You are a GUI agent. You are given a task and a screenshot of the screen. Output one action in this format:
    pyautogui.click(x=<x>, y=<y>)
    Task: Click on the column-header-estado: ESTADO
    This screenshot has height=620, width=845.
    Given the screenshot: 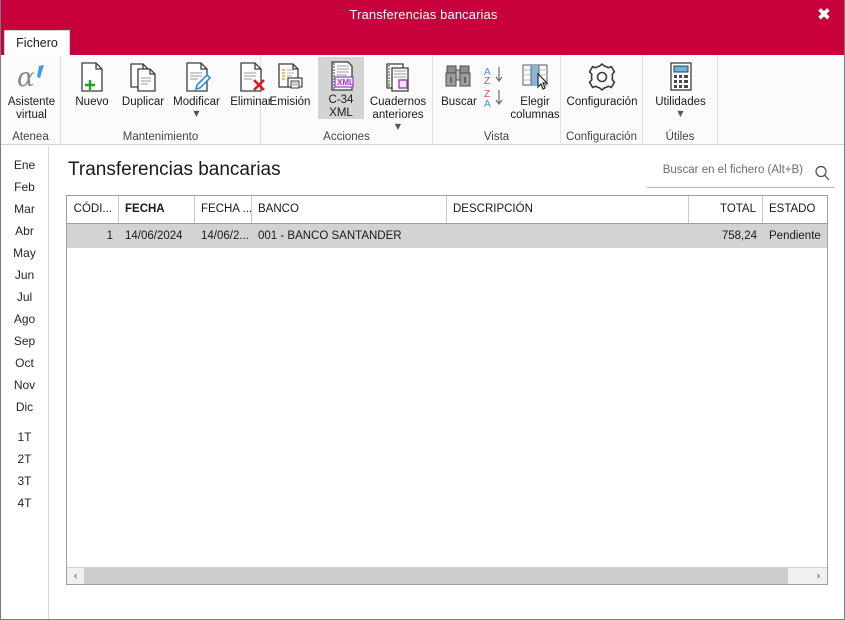 What is the action you would take?
    pyautogui.click(x=795, y=209)
    